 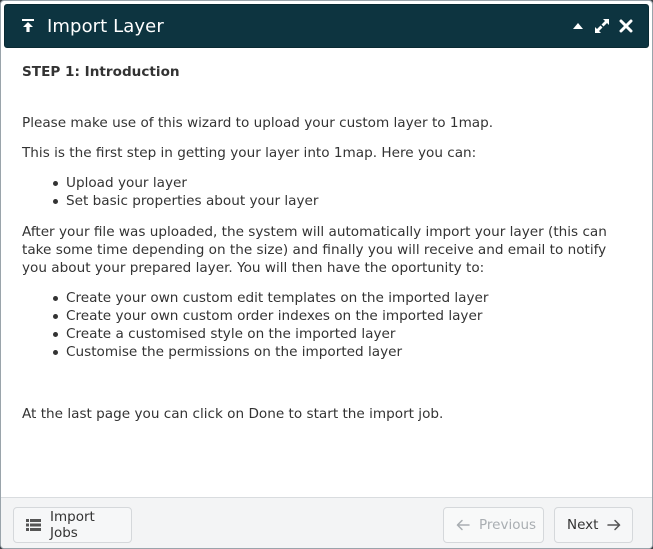 What do you see at coordinates (602, 26) in the screenshot?
I see `maximize-icon` at bounding box center [602, 26].